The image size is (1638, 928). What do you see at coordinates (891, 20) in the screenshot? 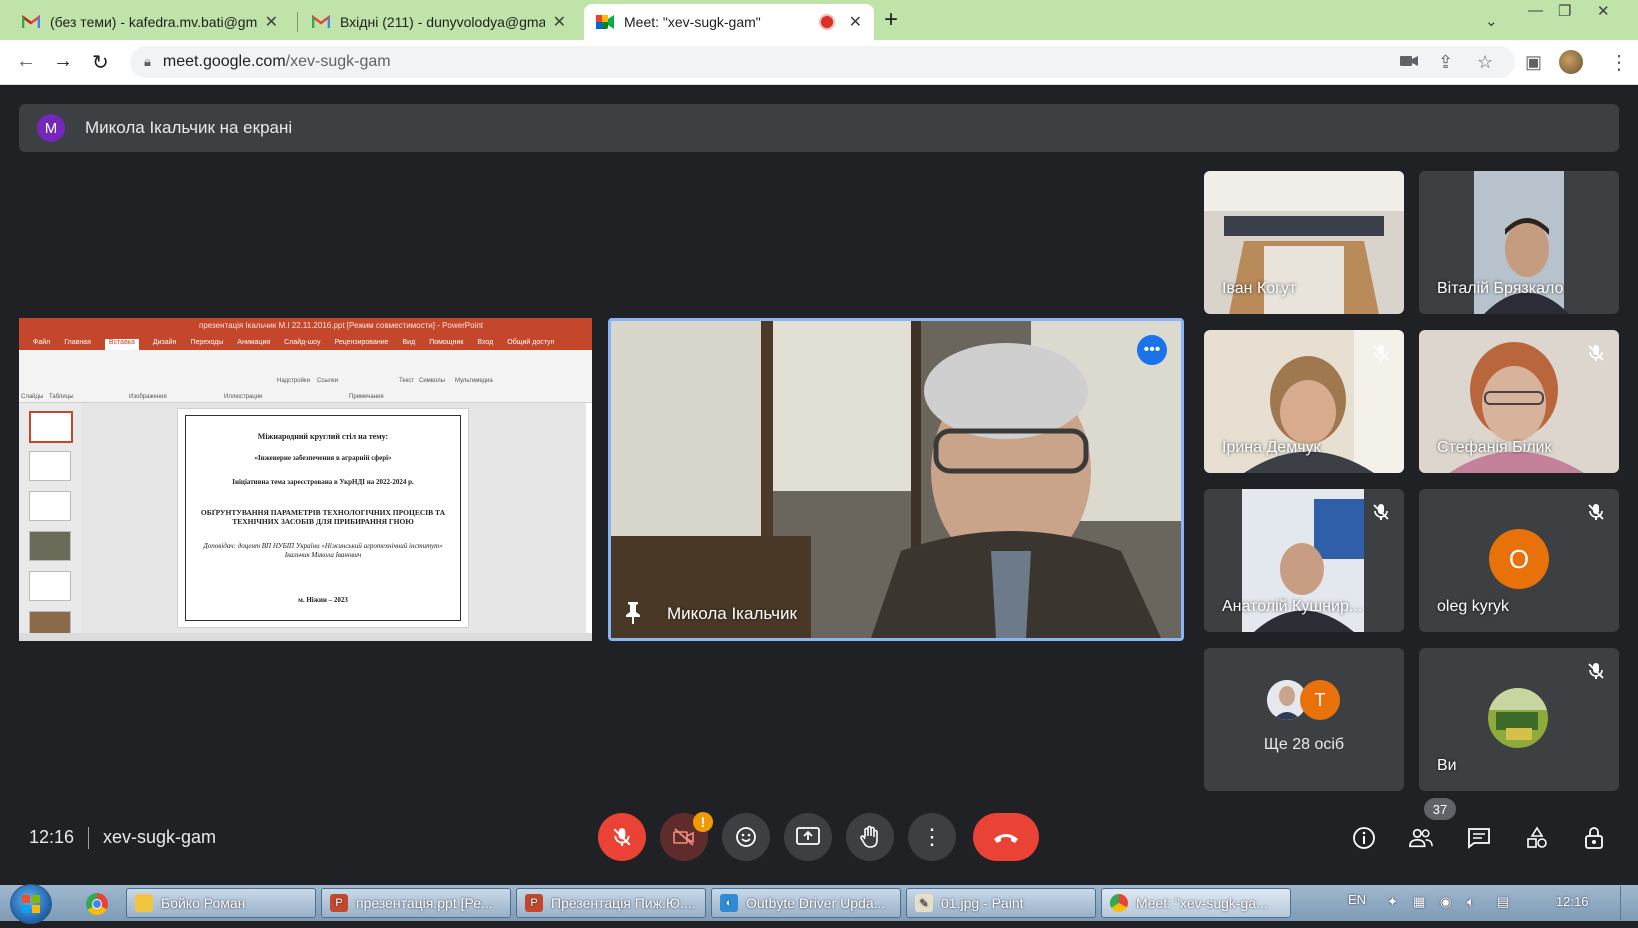
I see `new-tab-button: +` at bounding box center [891, 20].